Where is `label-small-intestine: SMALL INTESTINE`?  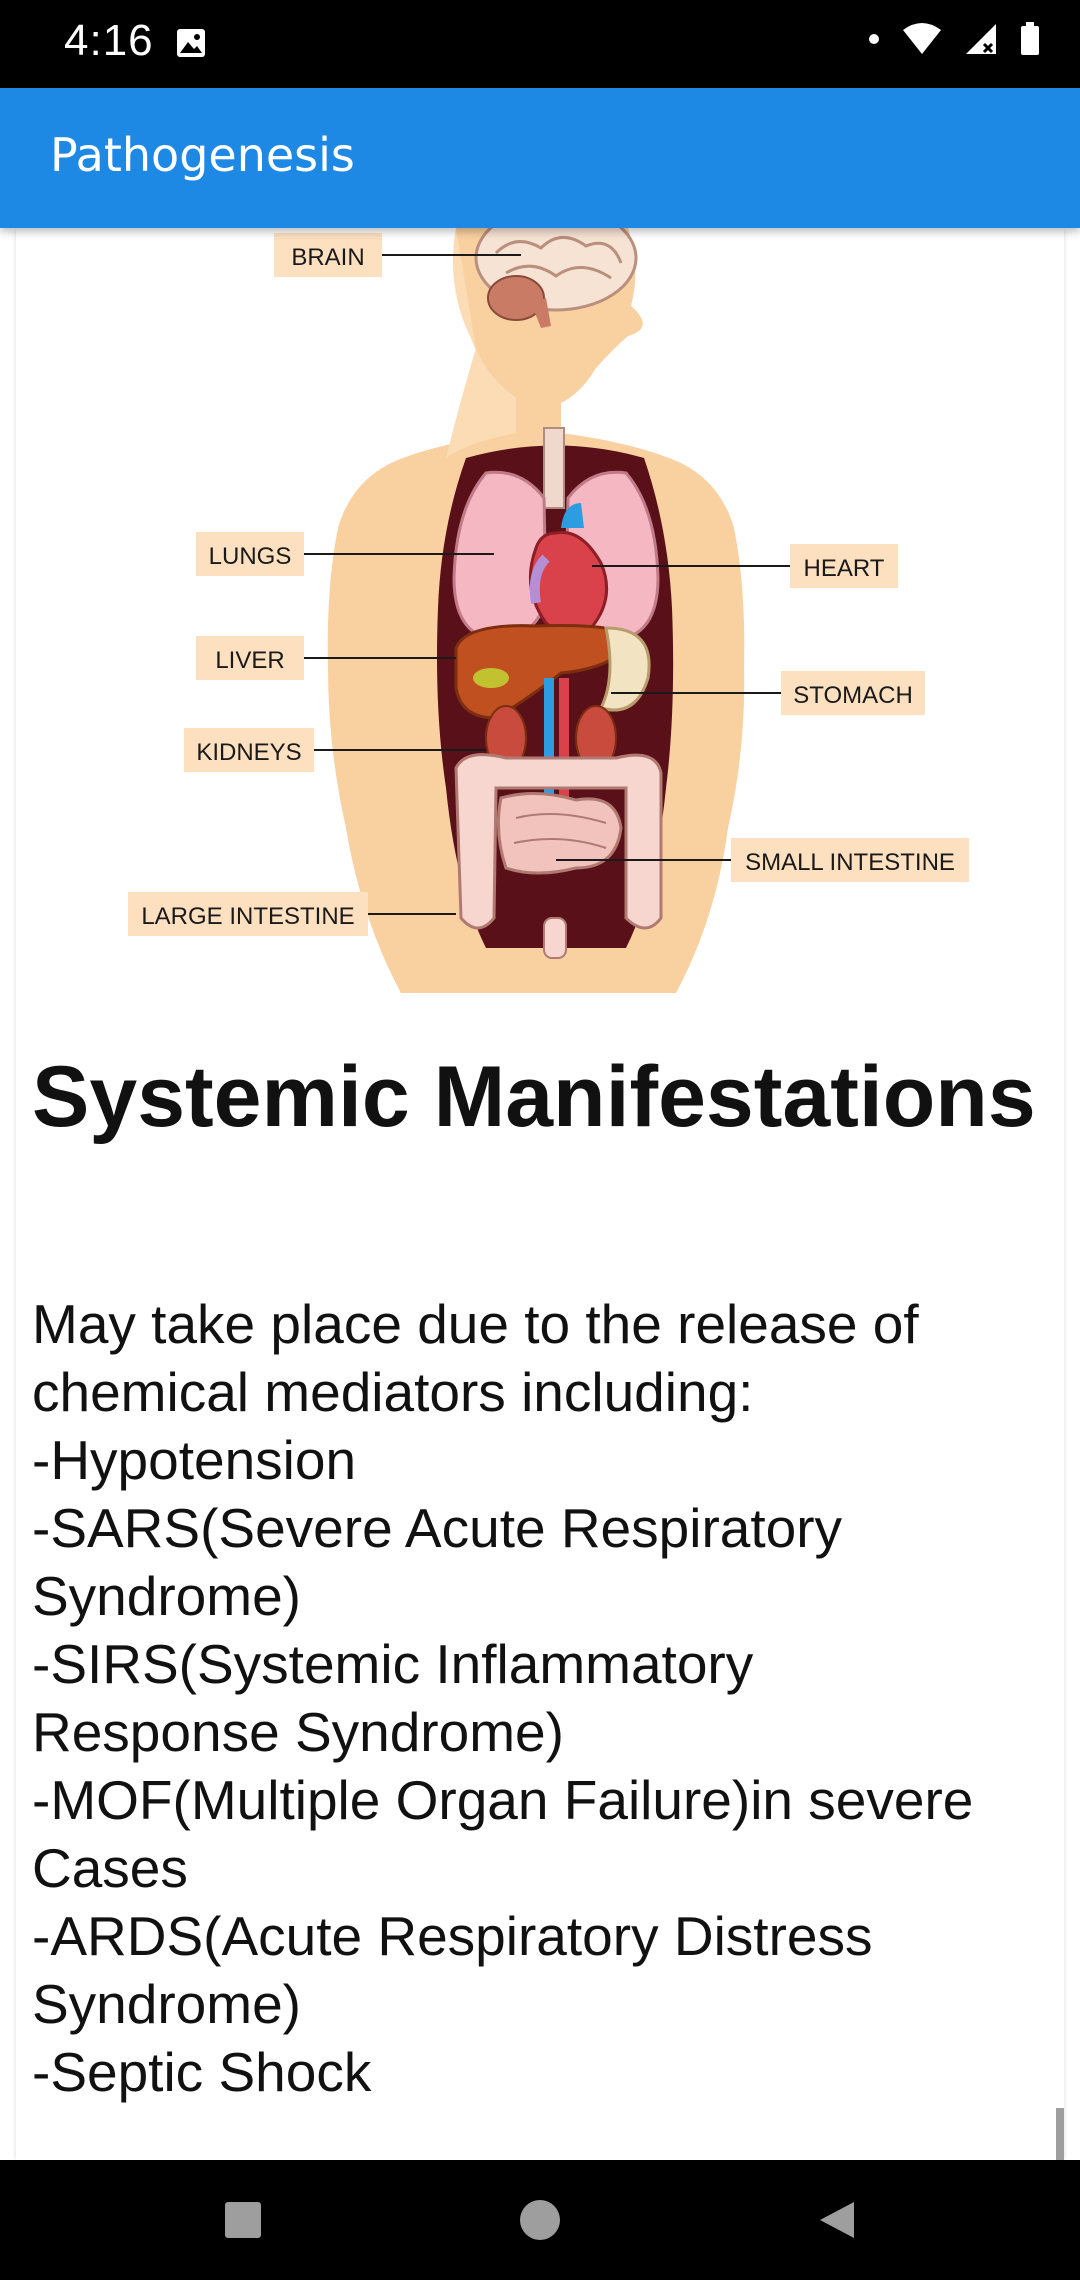
label-small-intestine: SMALL INTESTINE is located at coordinates (850, 860).